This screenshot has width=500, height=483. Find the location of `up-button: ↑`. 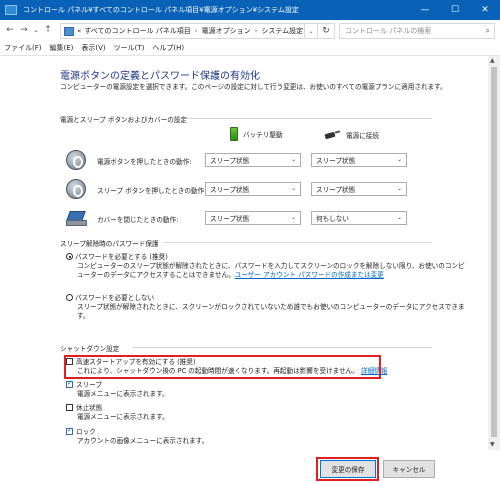

up-button: ↑ is located at coordinates (48, 30).